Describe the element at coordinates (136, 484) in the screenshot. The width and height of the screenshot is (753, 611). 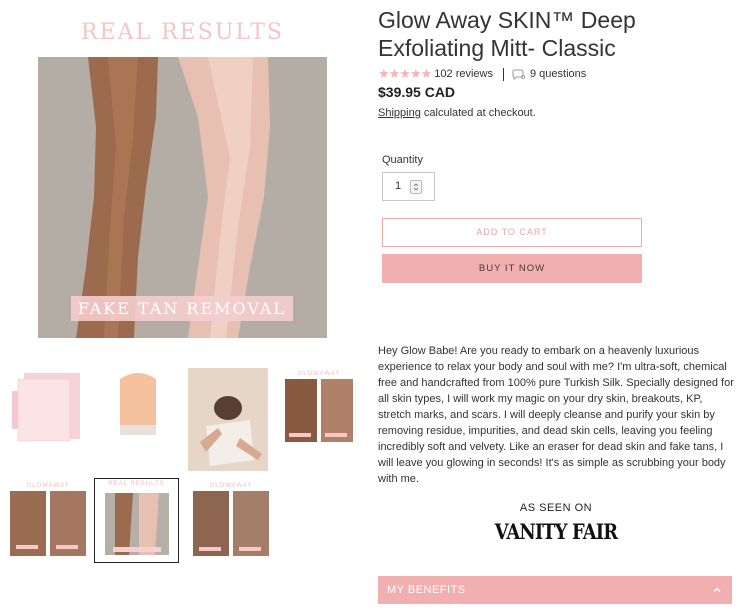
I see `thumbnail-label: REAL RESULTS` at that location.